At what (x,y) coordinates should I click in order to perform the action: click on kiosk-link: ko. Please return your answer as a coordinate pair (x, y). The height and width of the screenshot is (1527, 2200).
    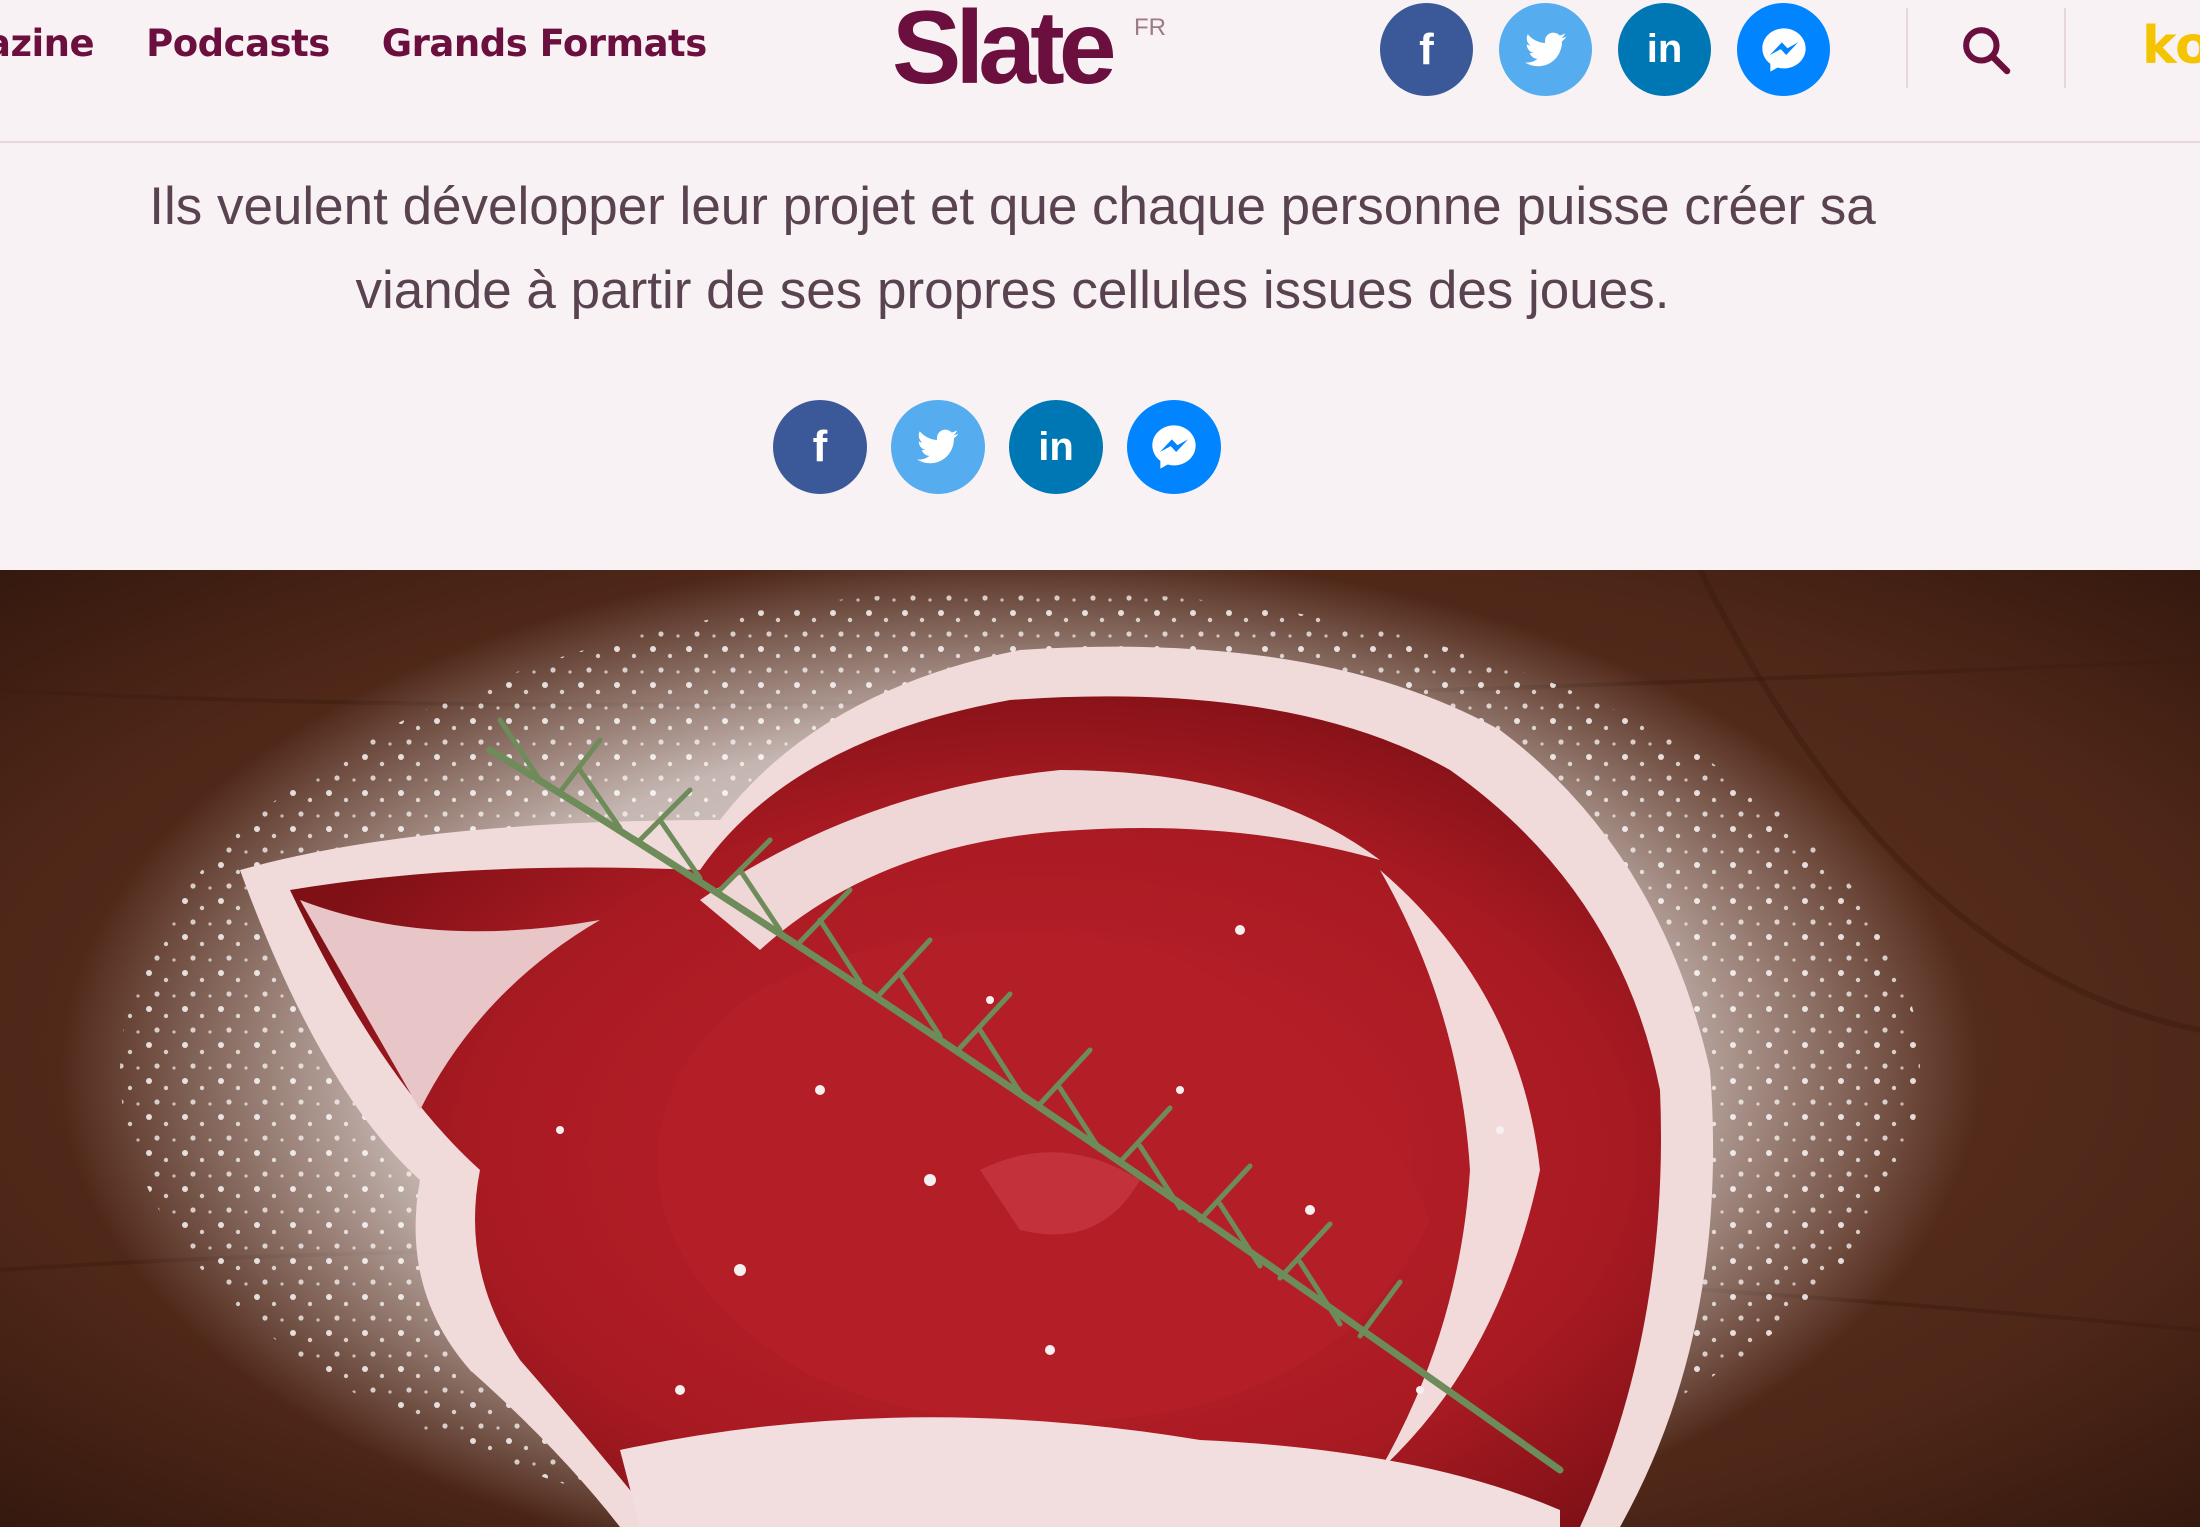
    Looking at the image, I should click on (2171, 46).